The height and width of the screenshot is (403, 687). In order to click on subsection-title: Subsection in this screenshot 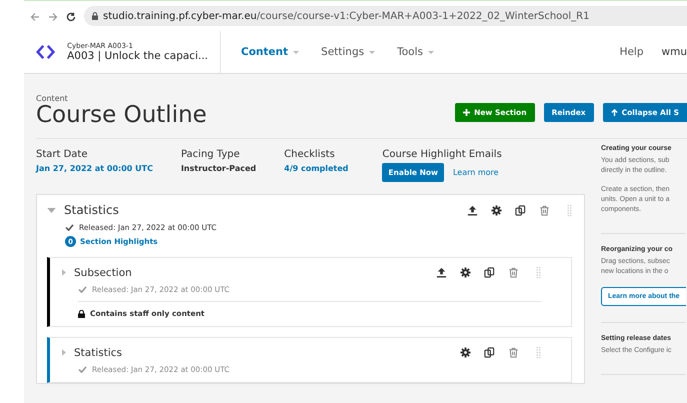, I will do `click(103, 272)`.